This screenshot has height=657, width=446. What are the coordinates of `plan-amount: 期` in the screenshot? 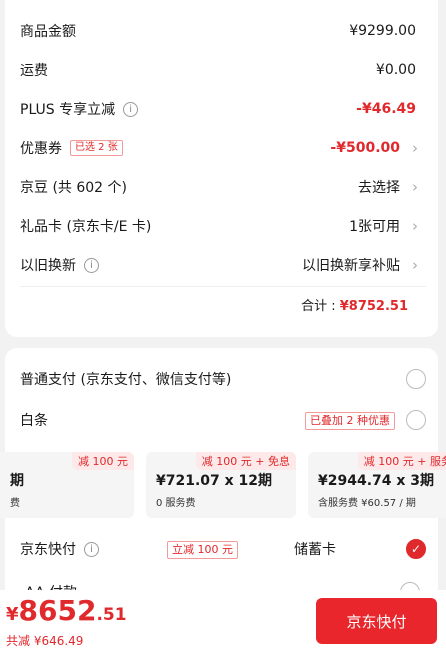 It's located at (17, 481).